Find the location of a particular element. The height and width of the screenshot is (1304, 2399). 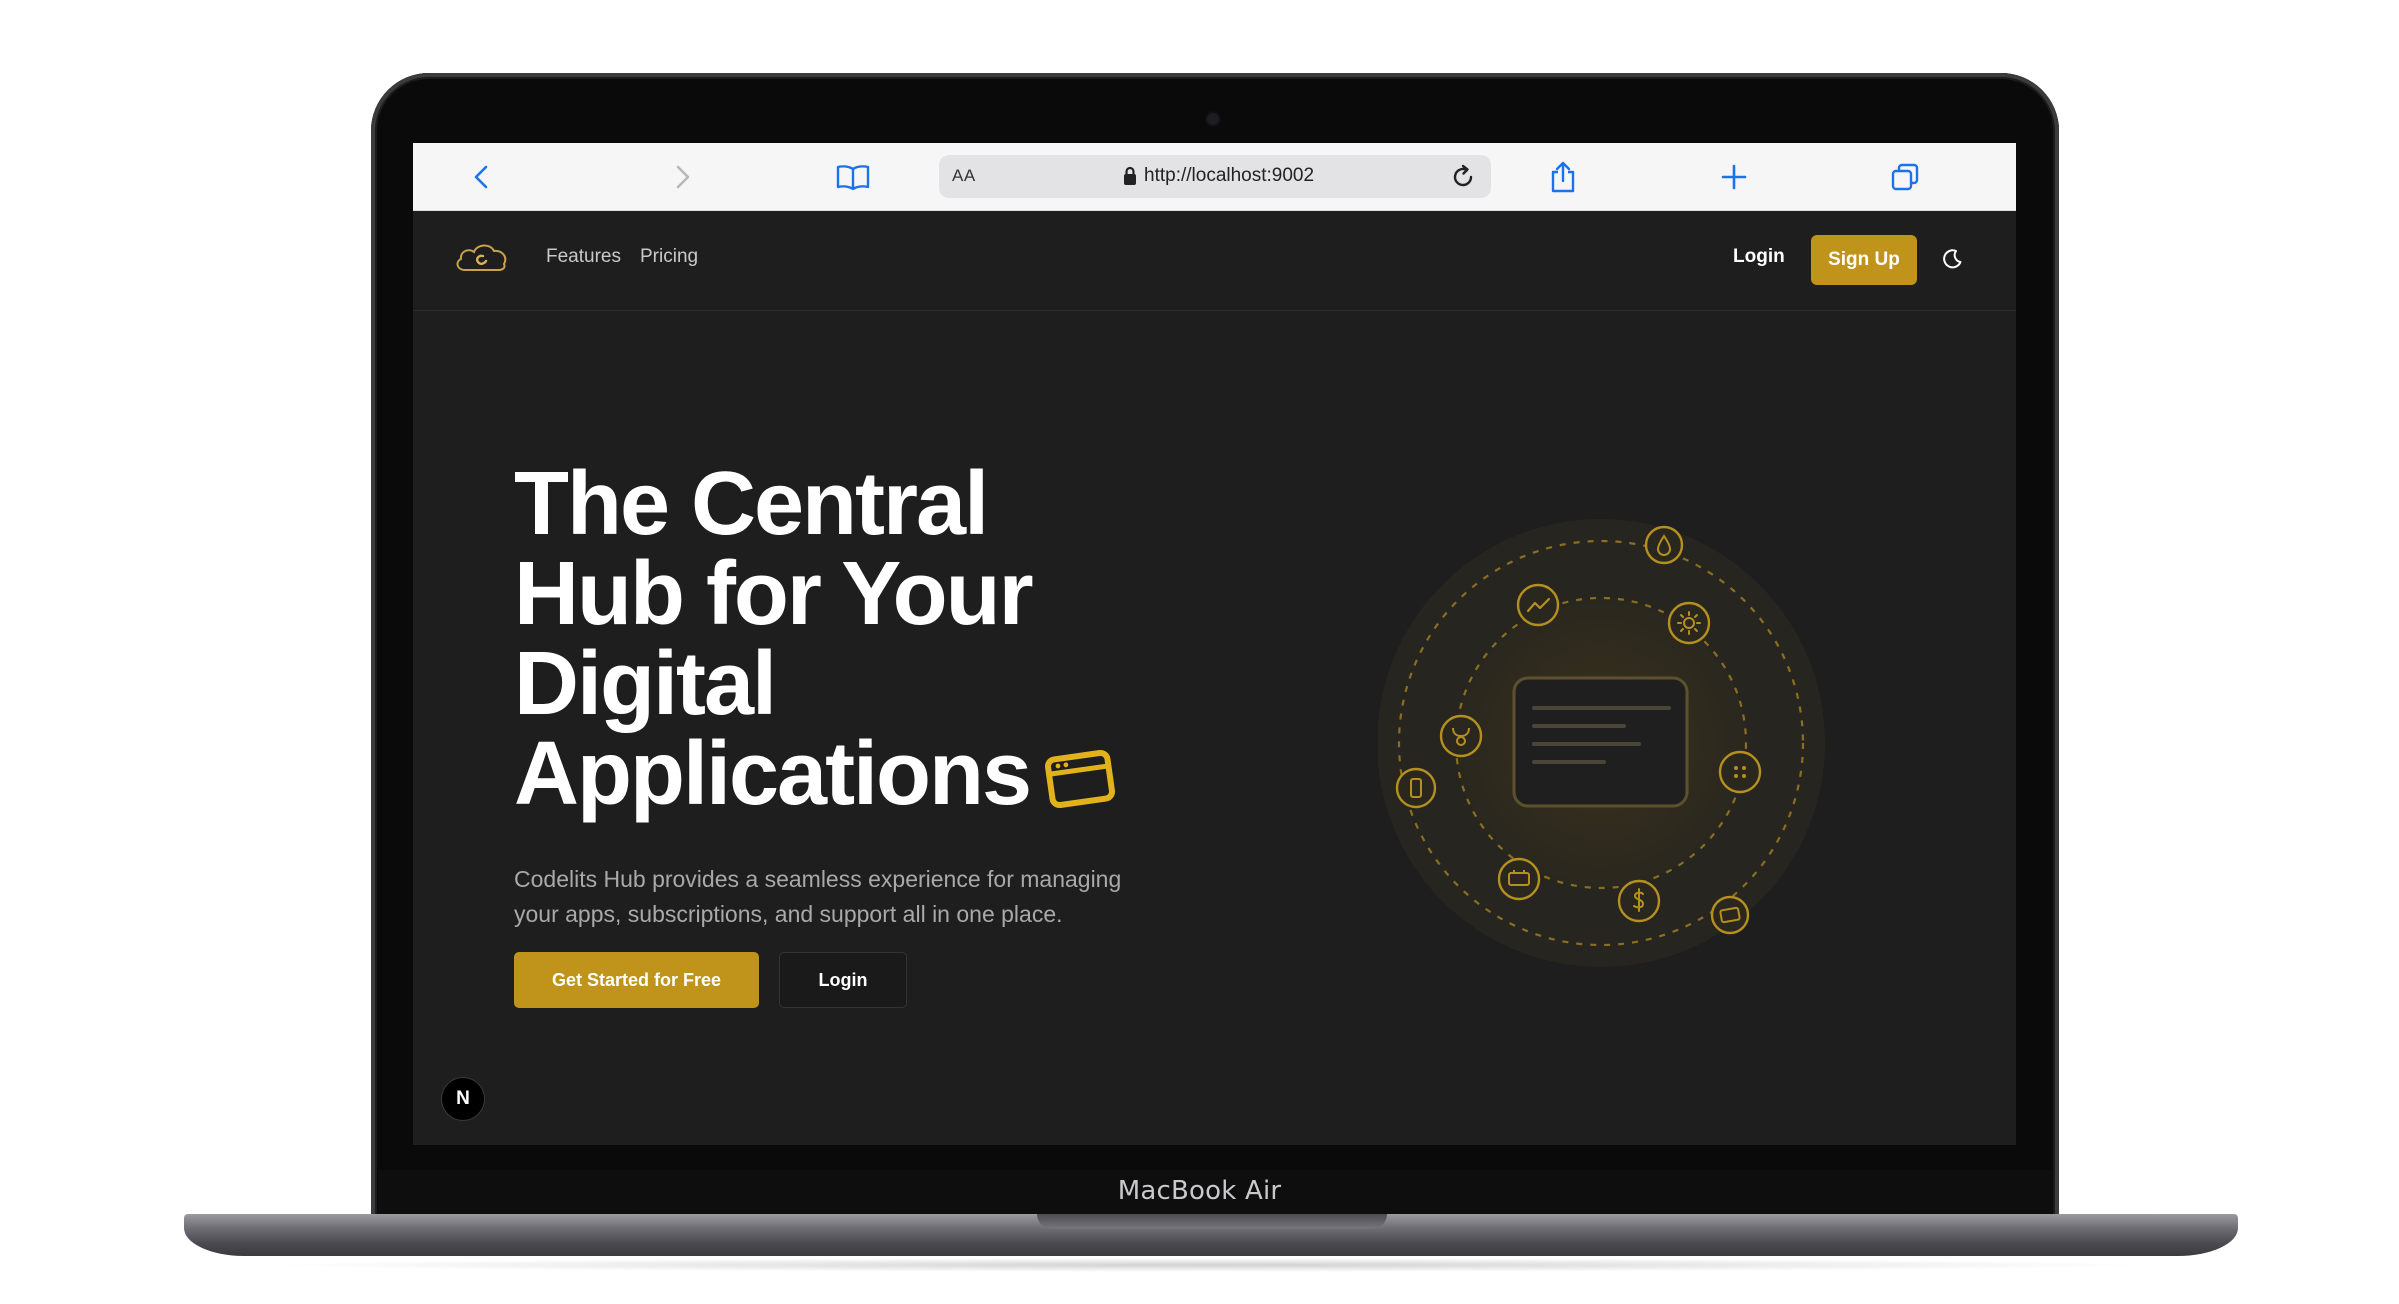

laptop-notch is located at coordinates (1212, 1221).